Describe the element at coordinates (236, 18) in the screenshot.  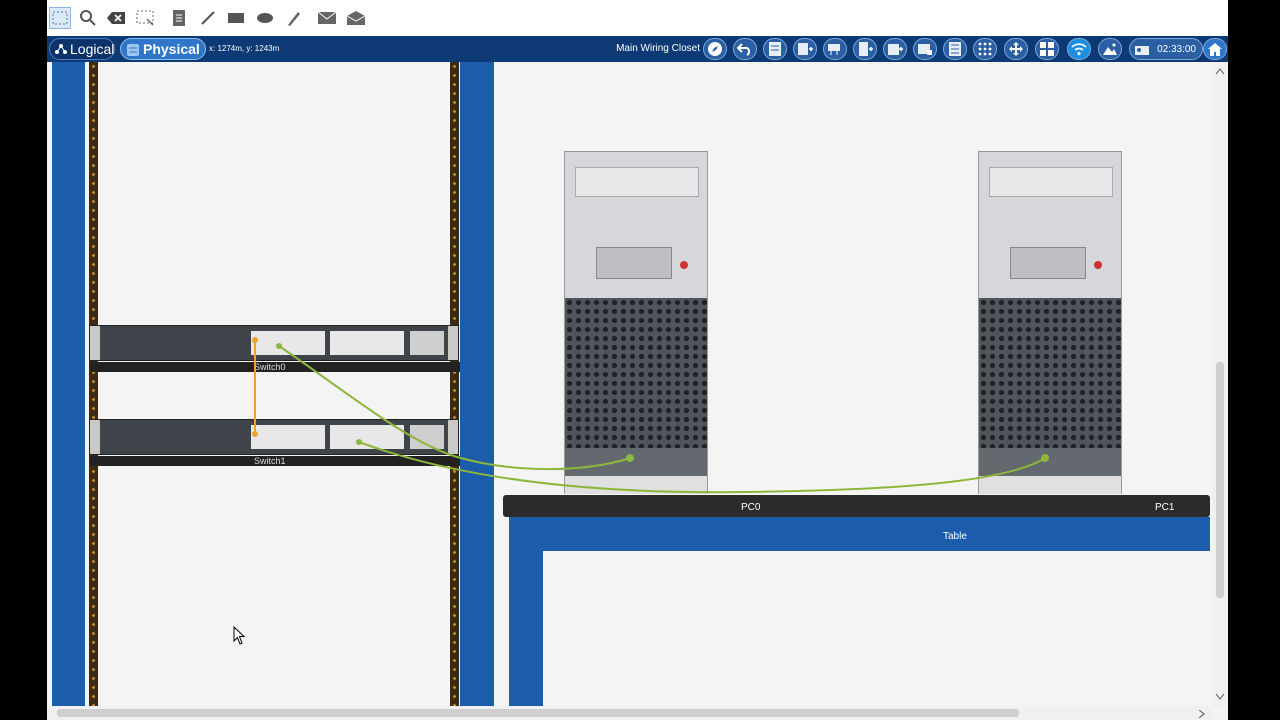
I see `rectangle-icon` at that location.